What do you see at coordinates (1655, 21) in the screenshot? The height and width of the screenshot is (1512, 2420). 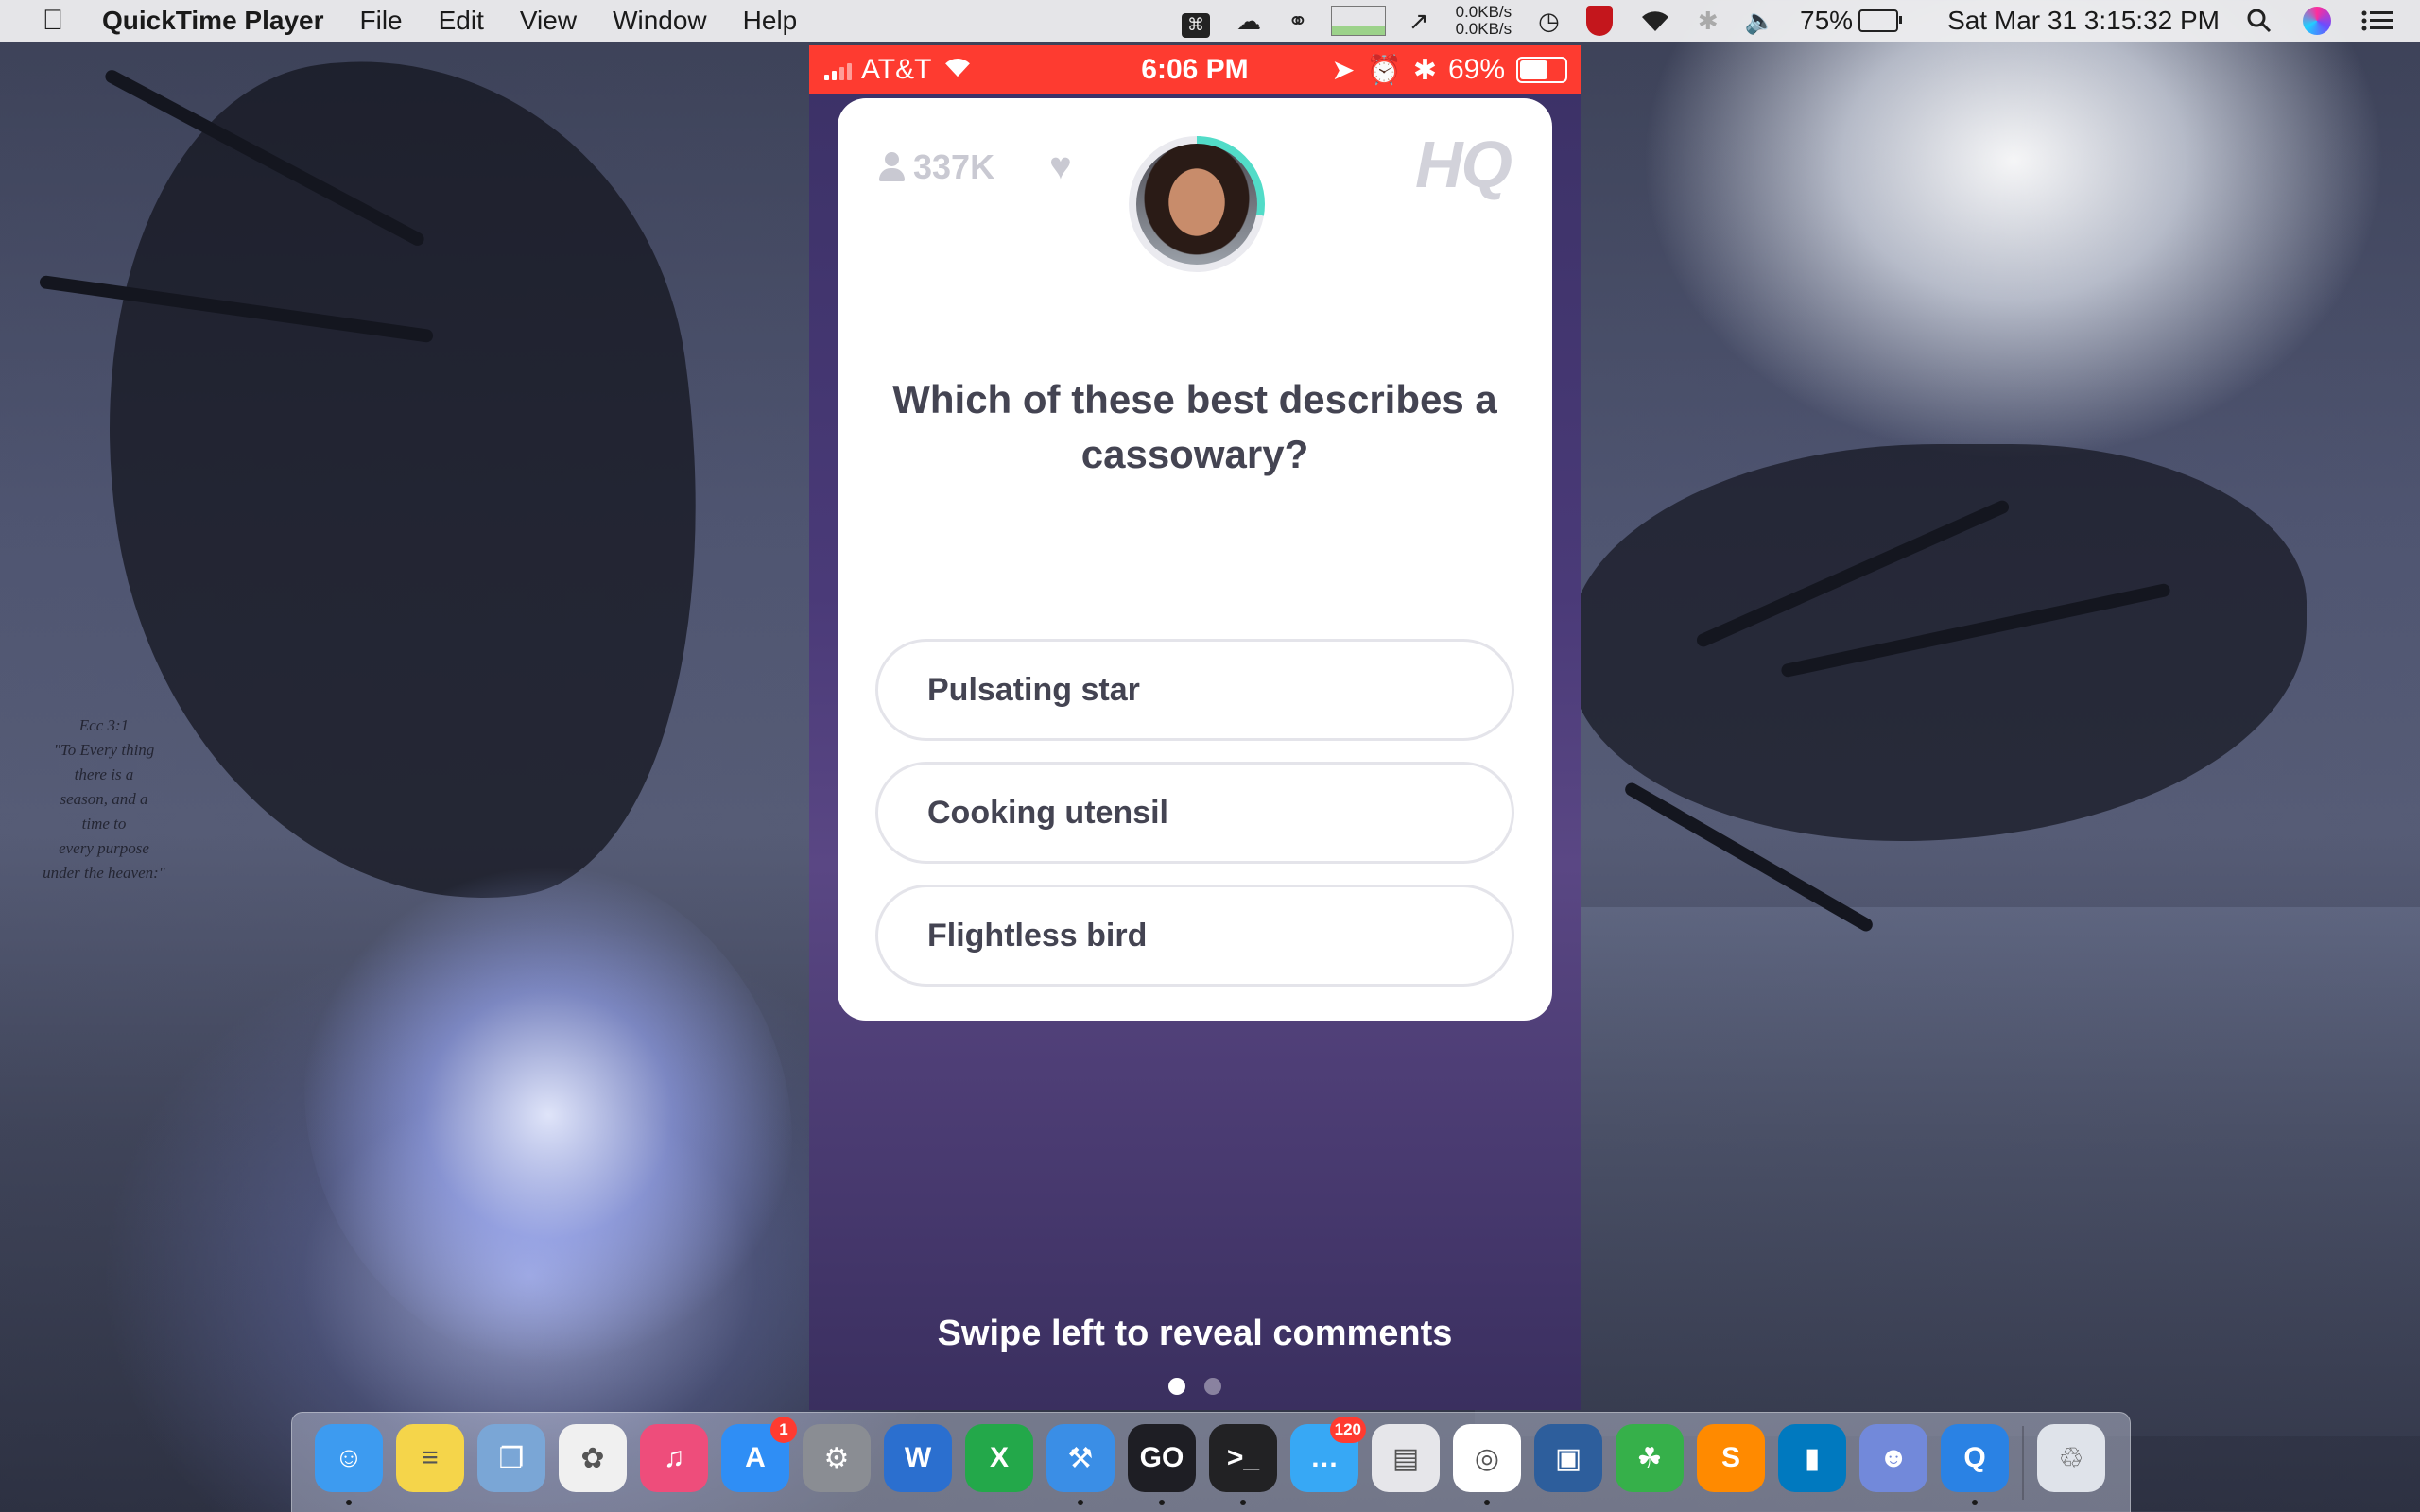 I see `wifi-icon` at bounding box center [1655, 21].